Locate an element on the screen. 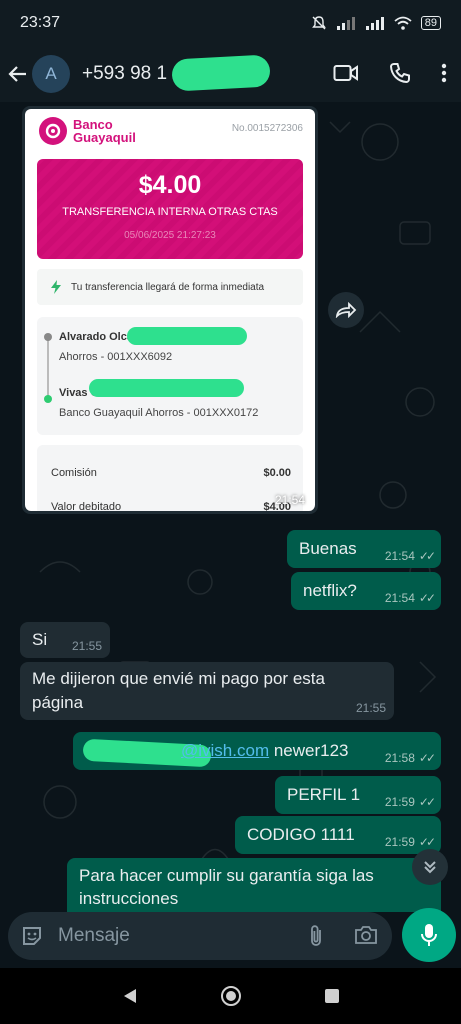 This screenshot has height=1024, width=461. status-time: 23:37 is located at coordinates (40, 22).